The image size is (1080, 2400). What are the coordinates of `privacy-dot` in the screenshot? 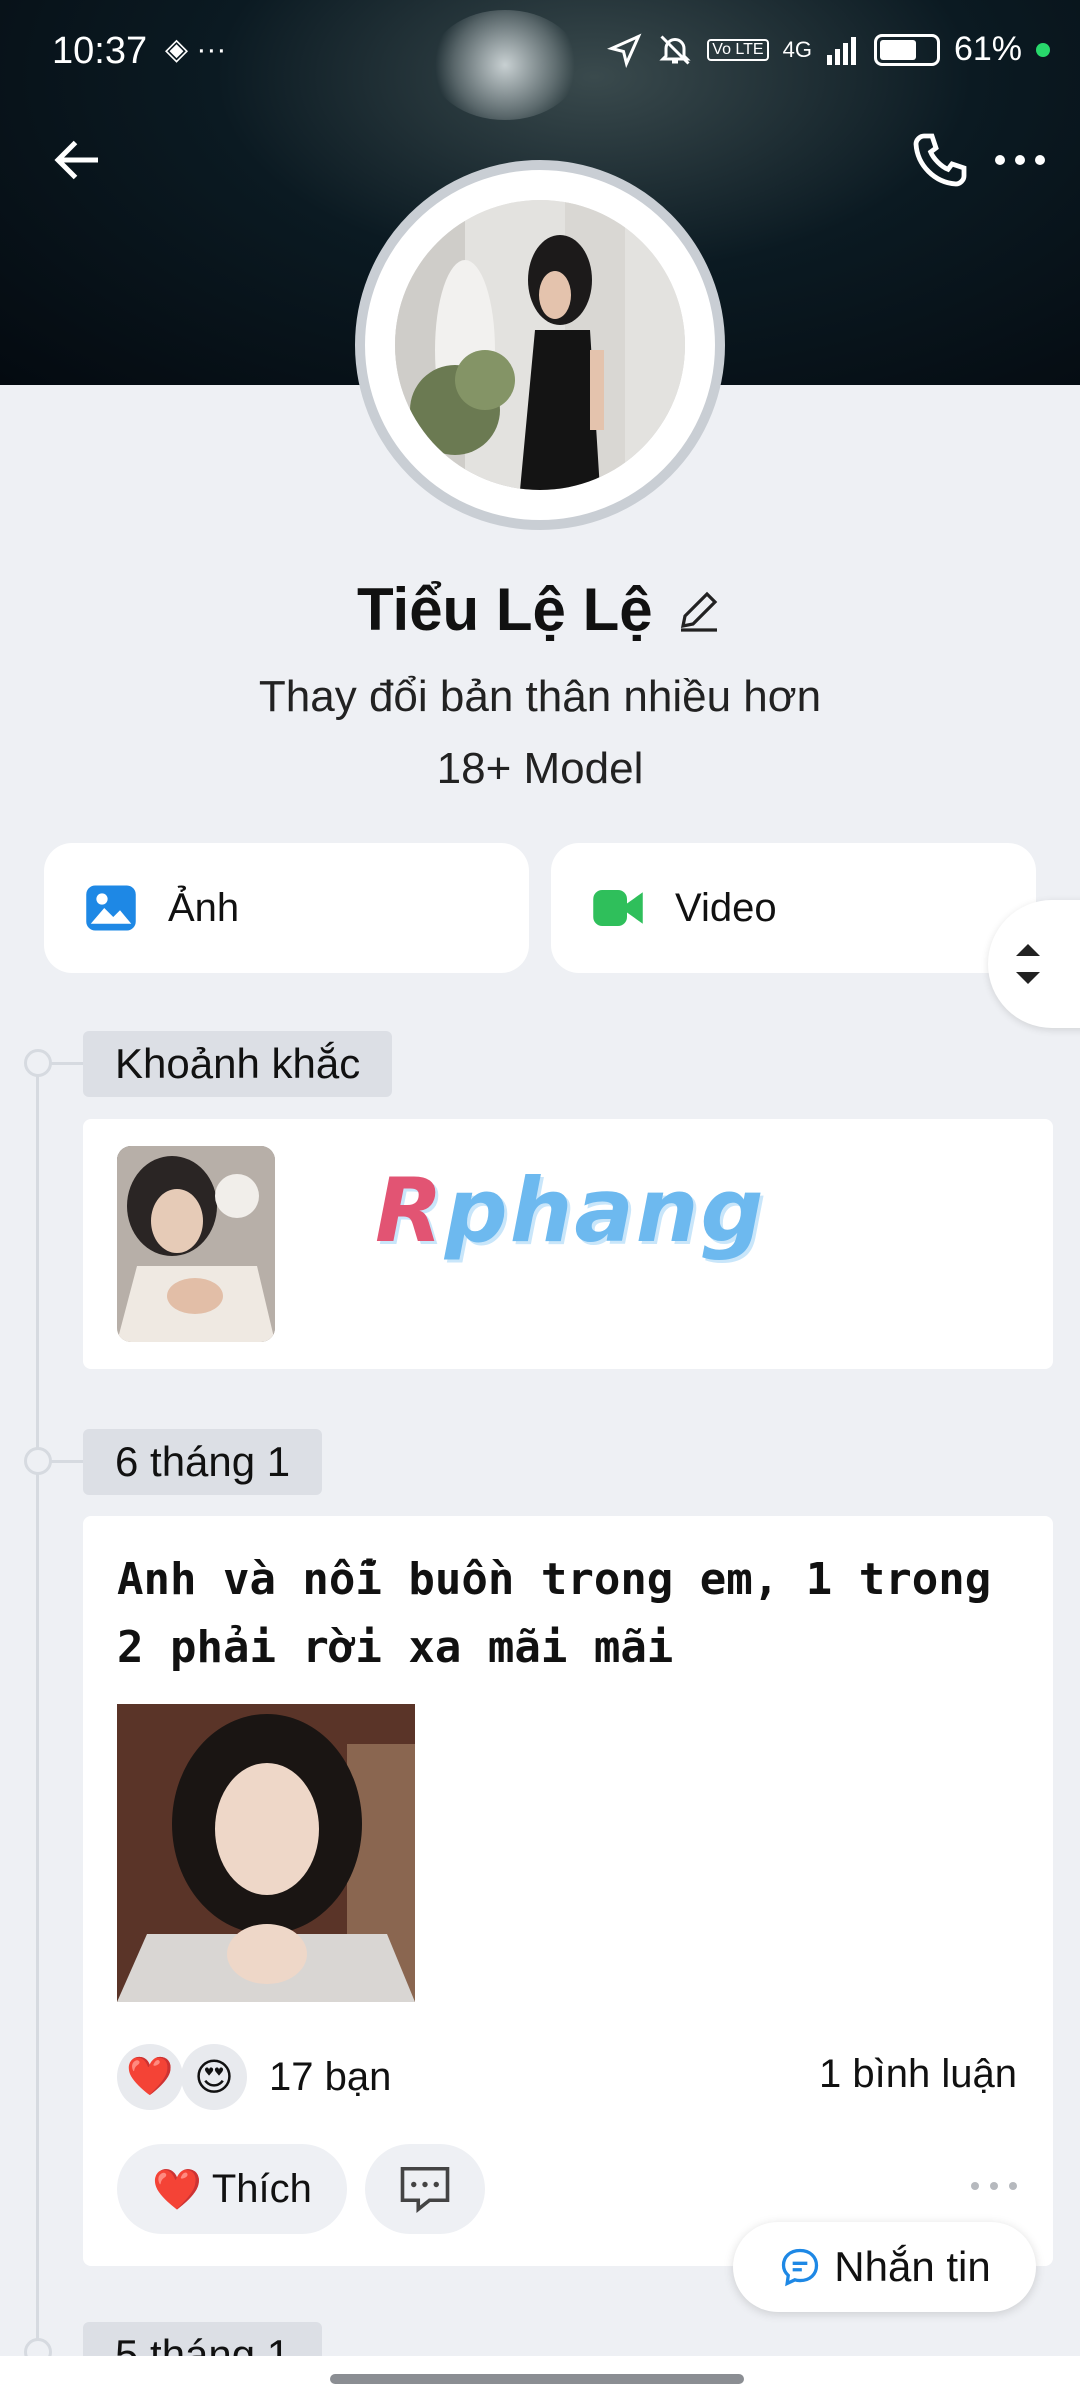 It's located at (1043, 49).